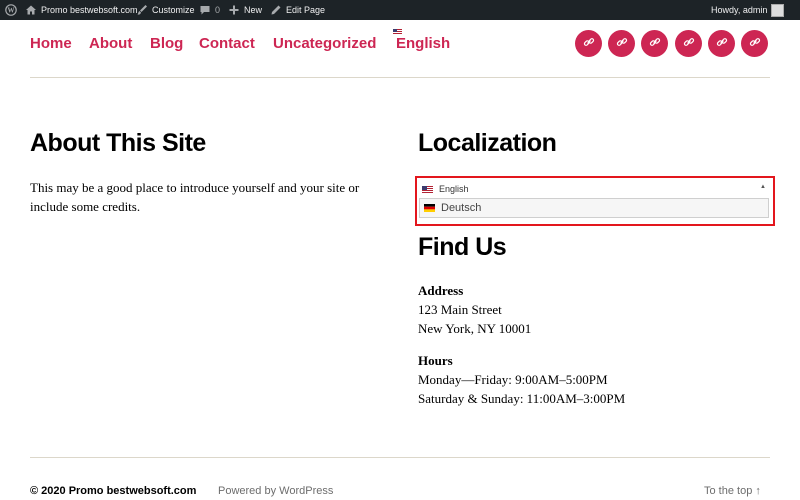 This screenshot has width=800, height=500. I want to click on header-divider, so click(400, 77).